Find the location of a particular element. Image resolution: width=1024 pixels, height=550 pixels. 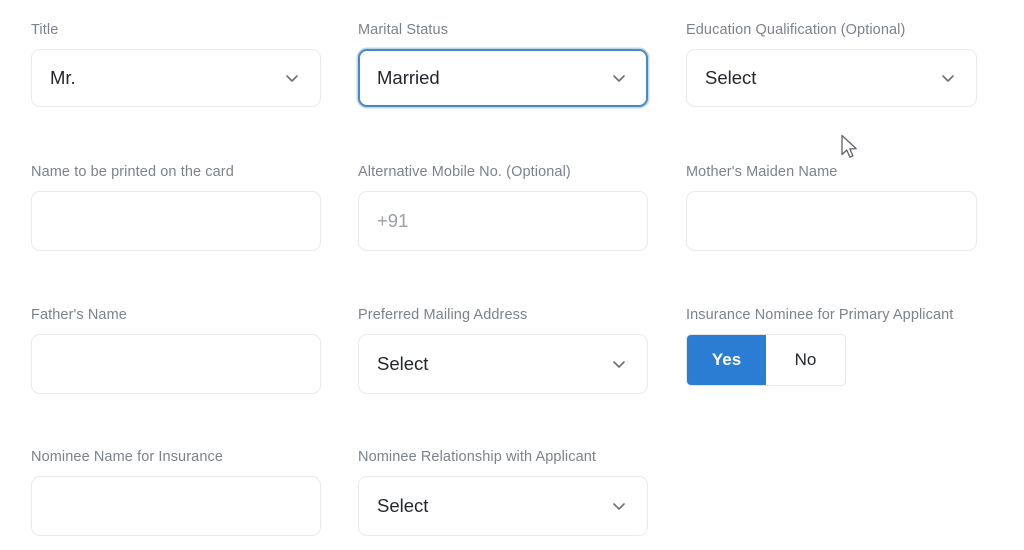

insurance-nominee-option-no: No is located at coordinates (805, 360).